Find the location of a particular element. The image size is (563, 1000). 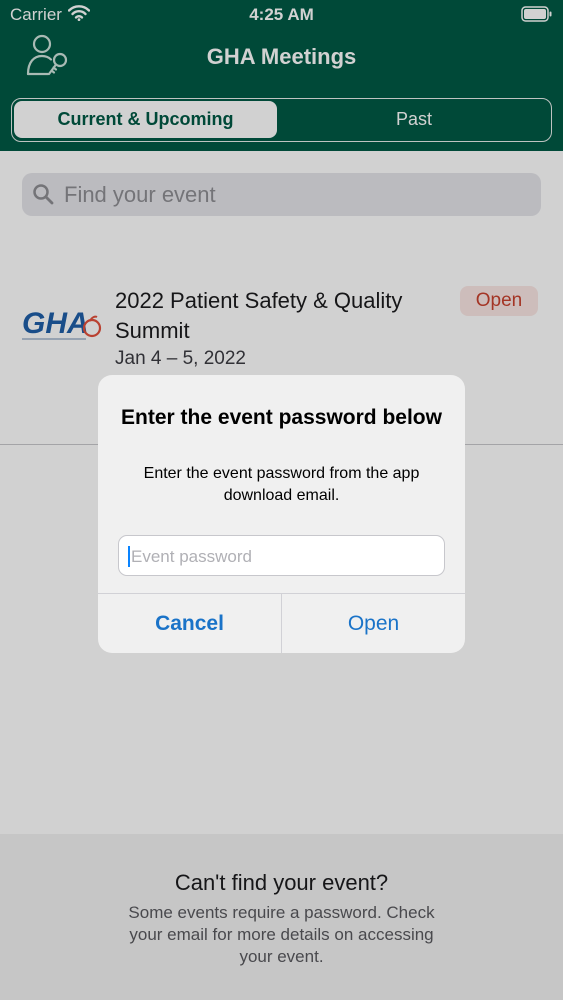

dialog-title: Enter the event password below is located at coordinates (281, 417).